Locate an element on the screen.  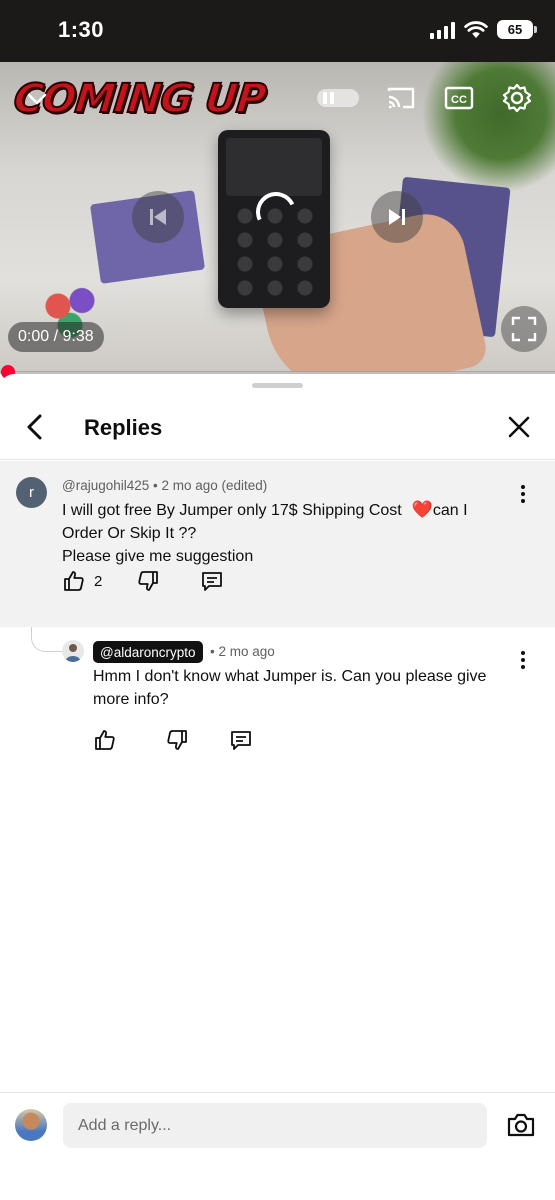
autoplay-toggle is located at coordinates (338, 98).